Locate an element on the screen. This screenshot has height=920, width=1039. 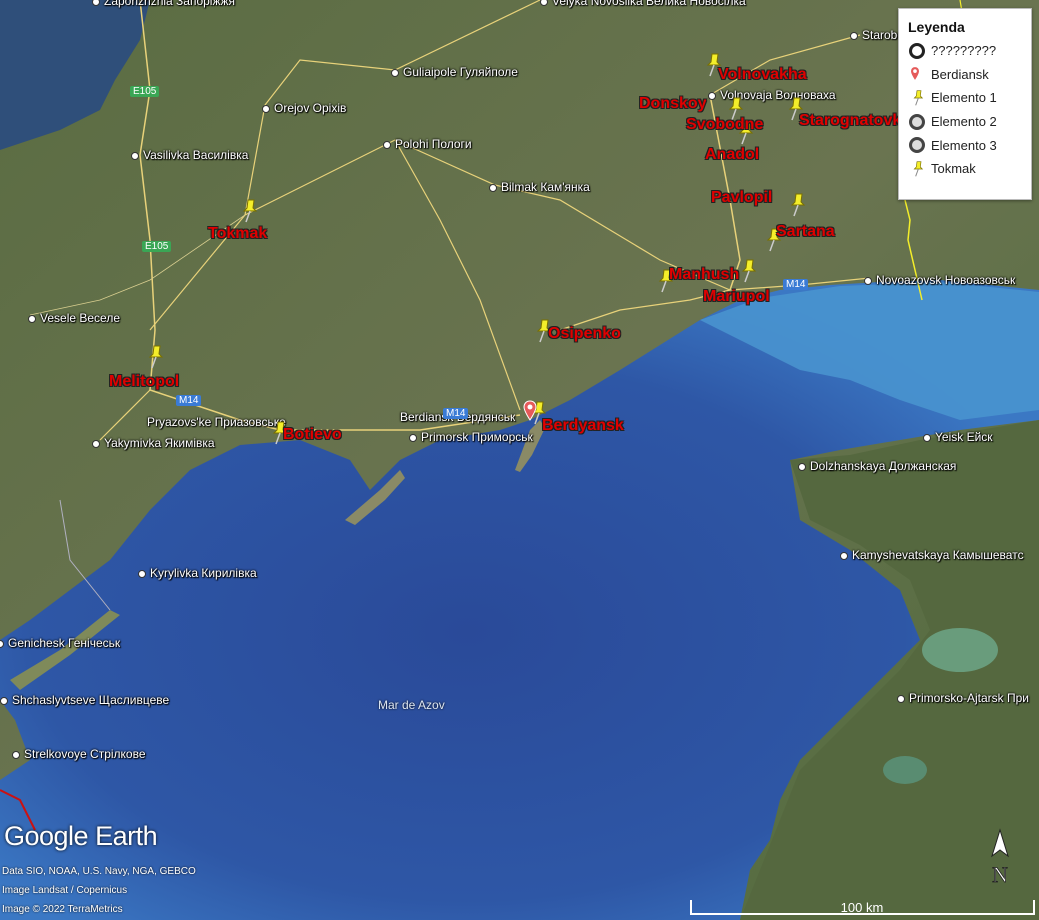
legend-item: Elemento 3 is located at coordinates (965, 145).